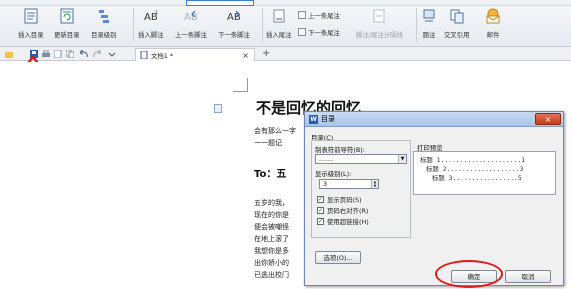 The image size is (571, 289). I want to click on insert-toc-button: 插入目录, so click(31, 26).